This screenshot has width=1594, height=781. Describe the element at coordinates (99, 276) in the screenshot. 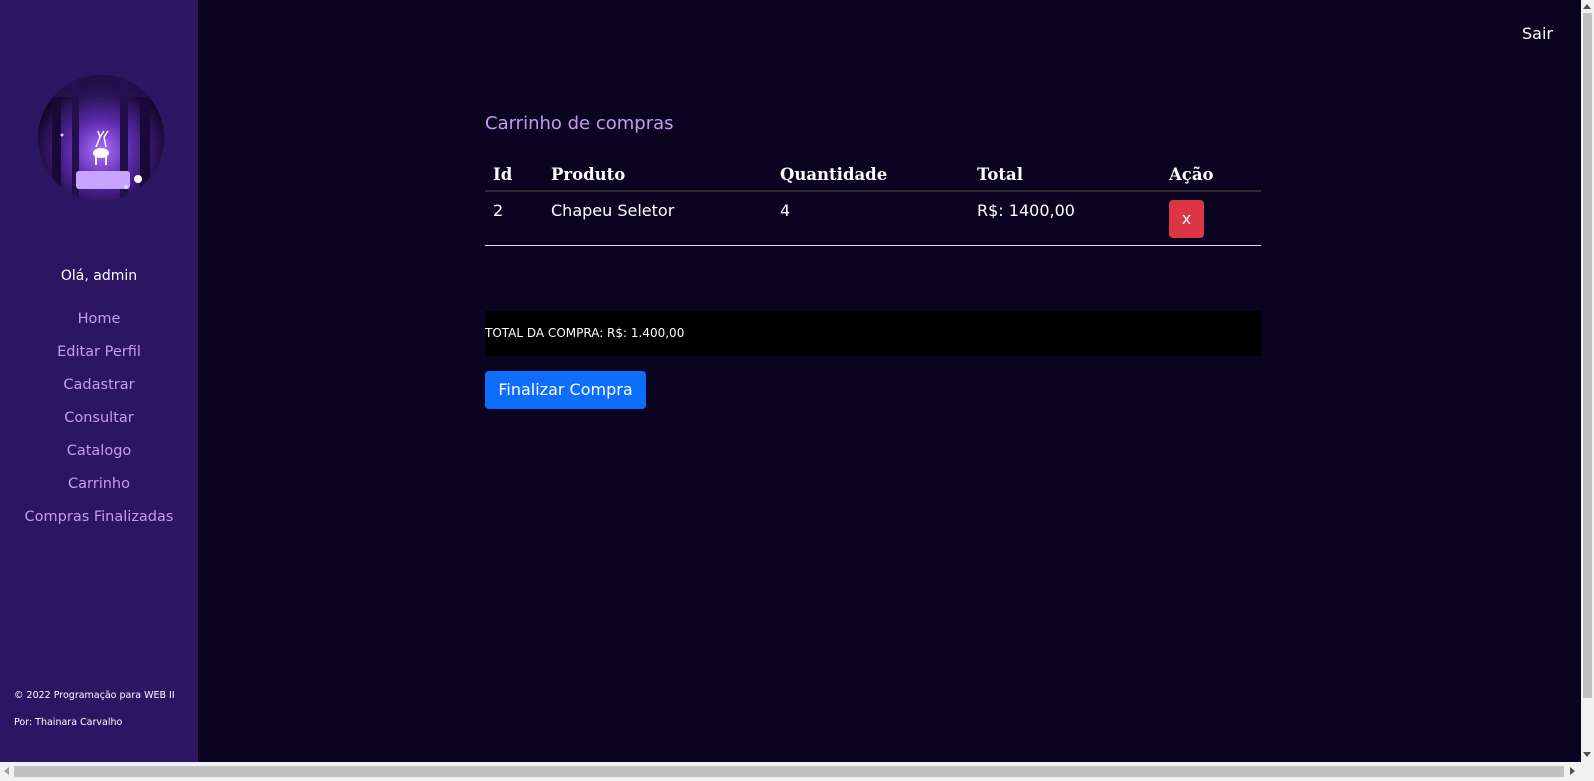

I see `greeting-text: Olá, admin` at that location.